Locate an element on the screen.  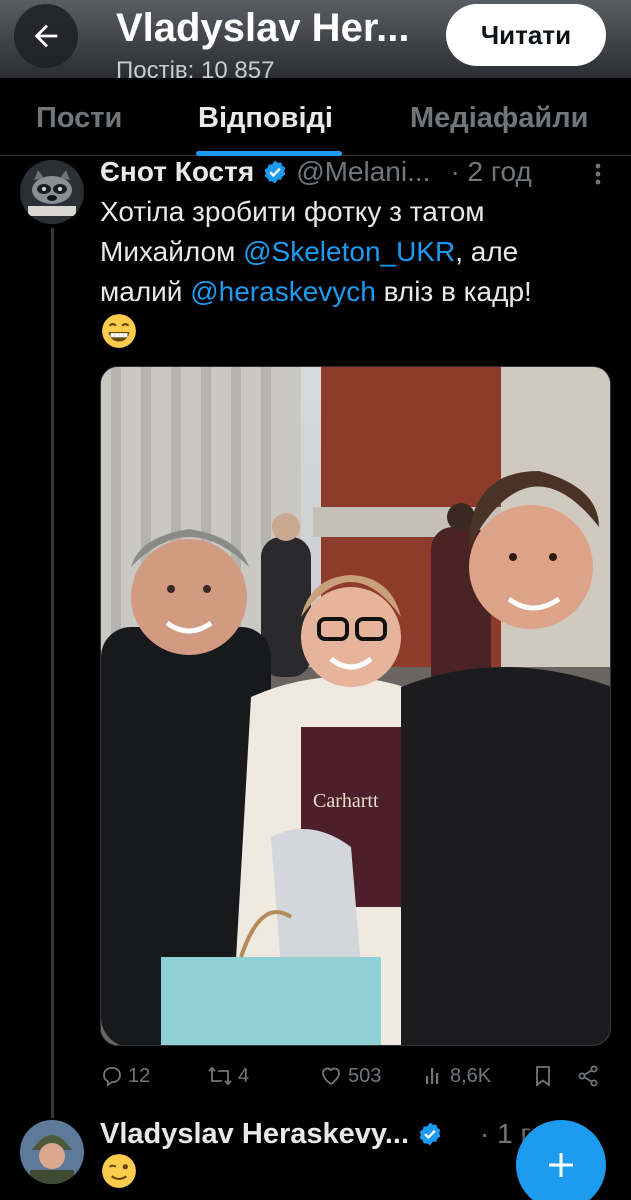
soldier-avatar-image is located at coordinates (52, 1152).